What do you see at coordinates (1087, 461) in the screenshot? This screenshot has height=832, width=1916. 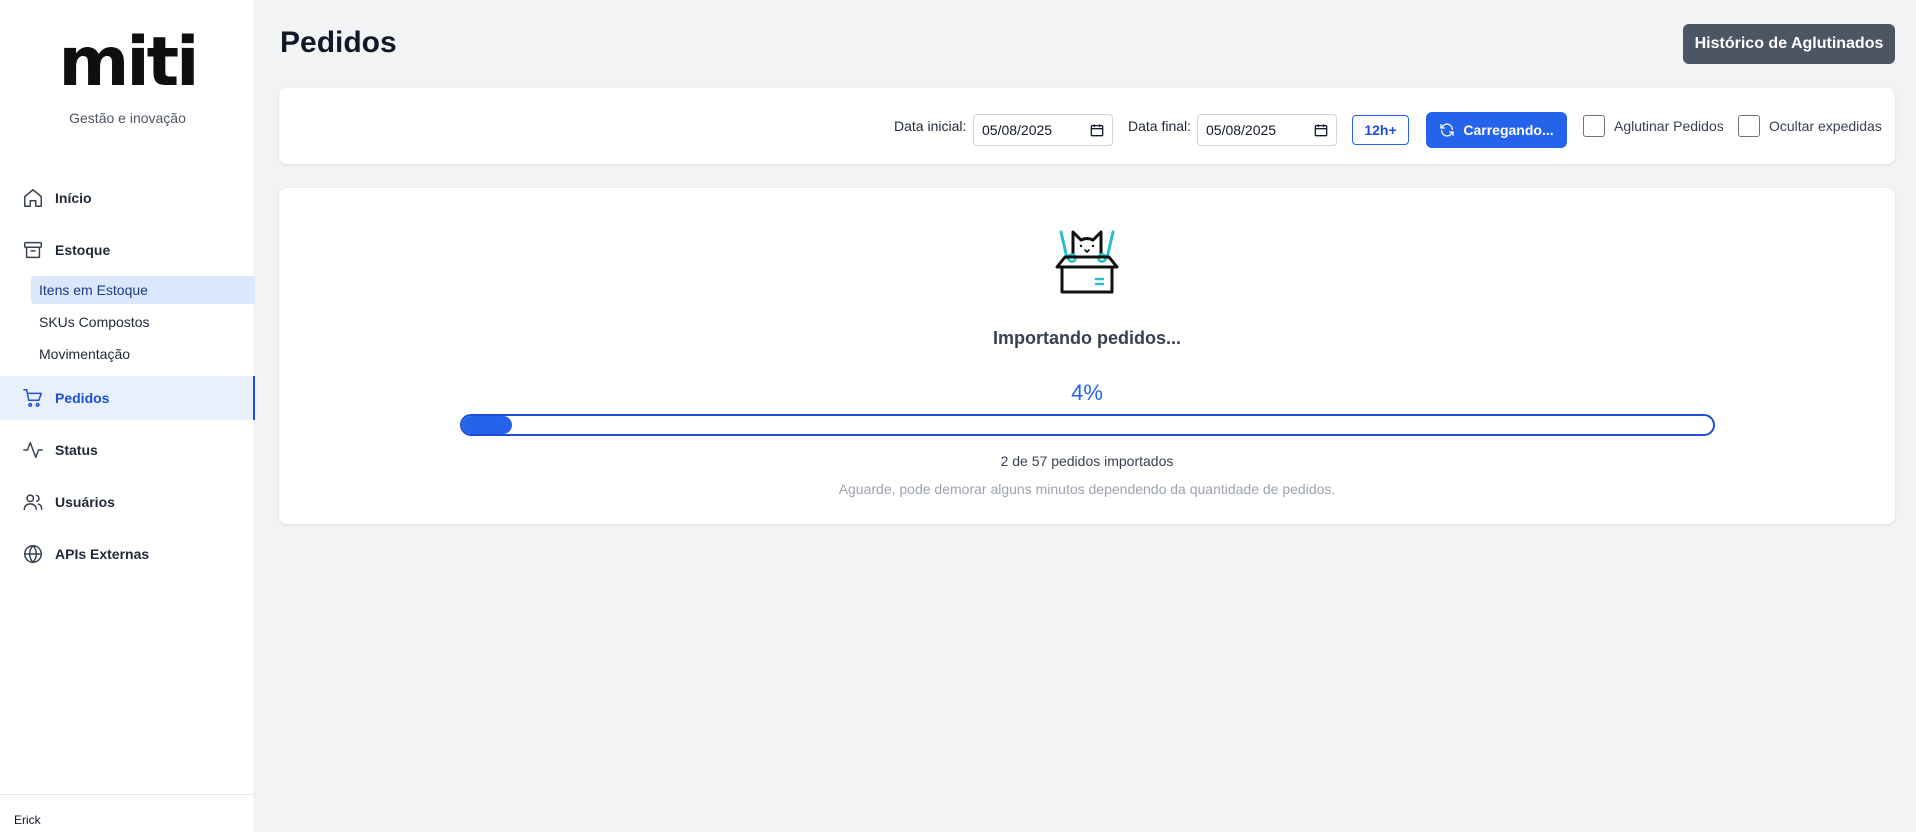 I see `import-count: 2 de 57 pedidos importados` at bounding box center [1087, 461].